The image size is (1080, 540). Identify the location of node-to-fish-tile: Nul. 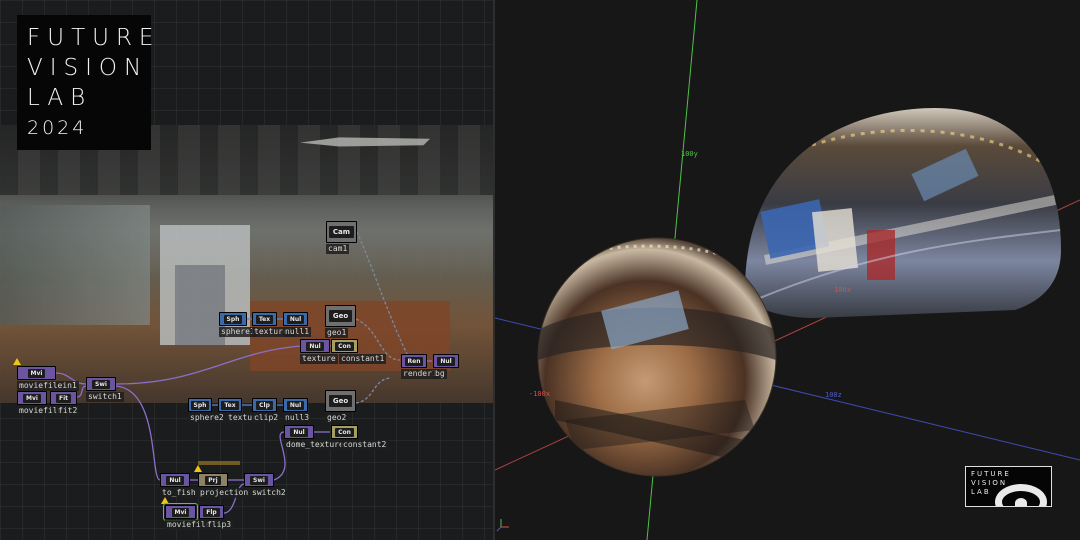
(175, 480).